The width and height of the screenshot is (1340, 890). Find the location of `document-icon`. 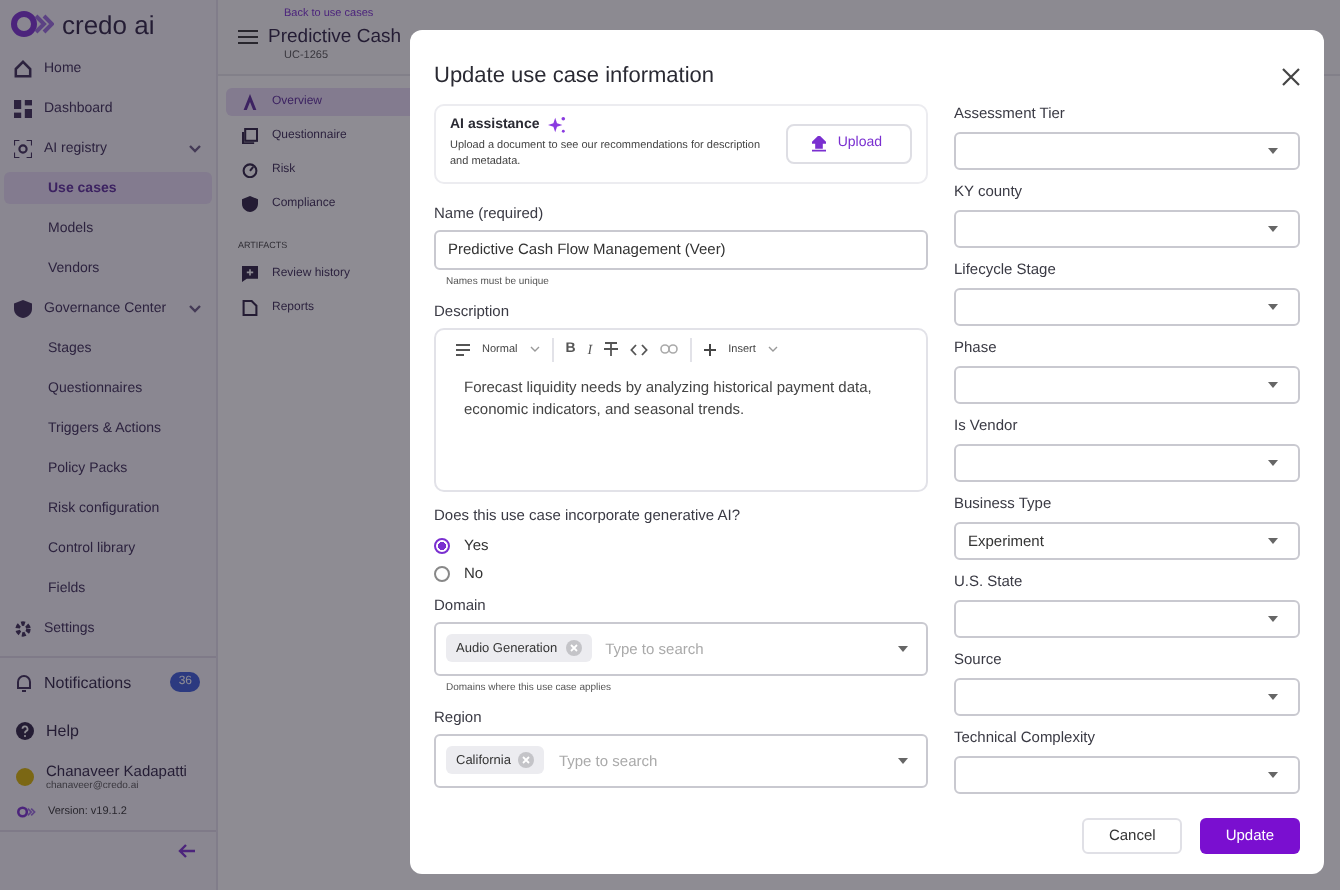

document-icon is located at coordinates (250, 308).